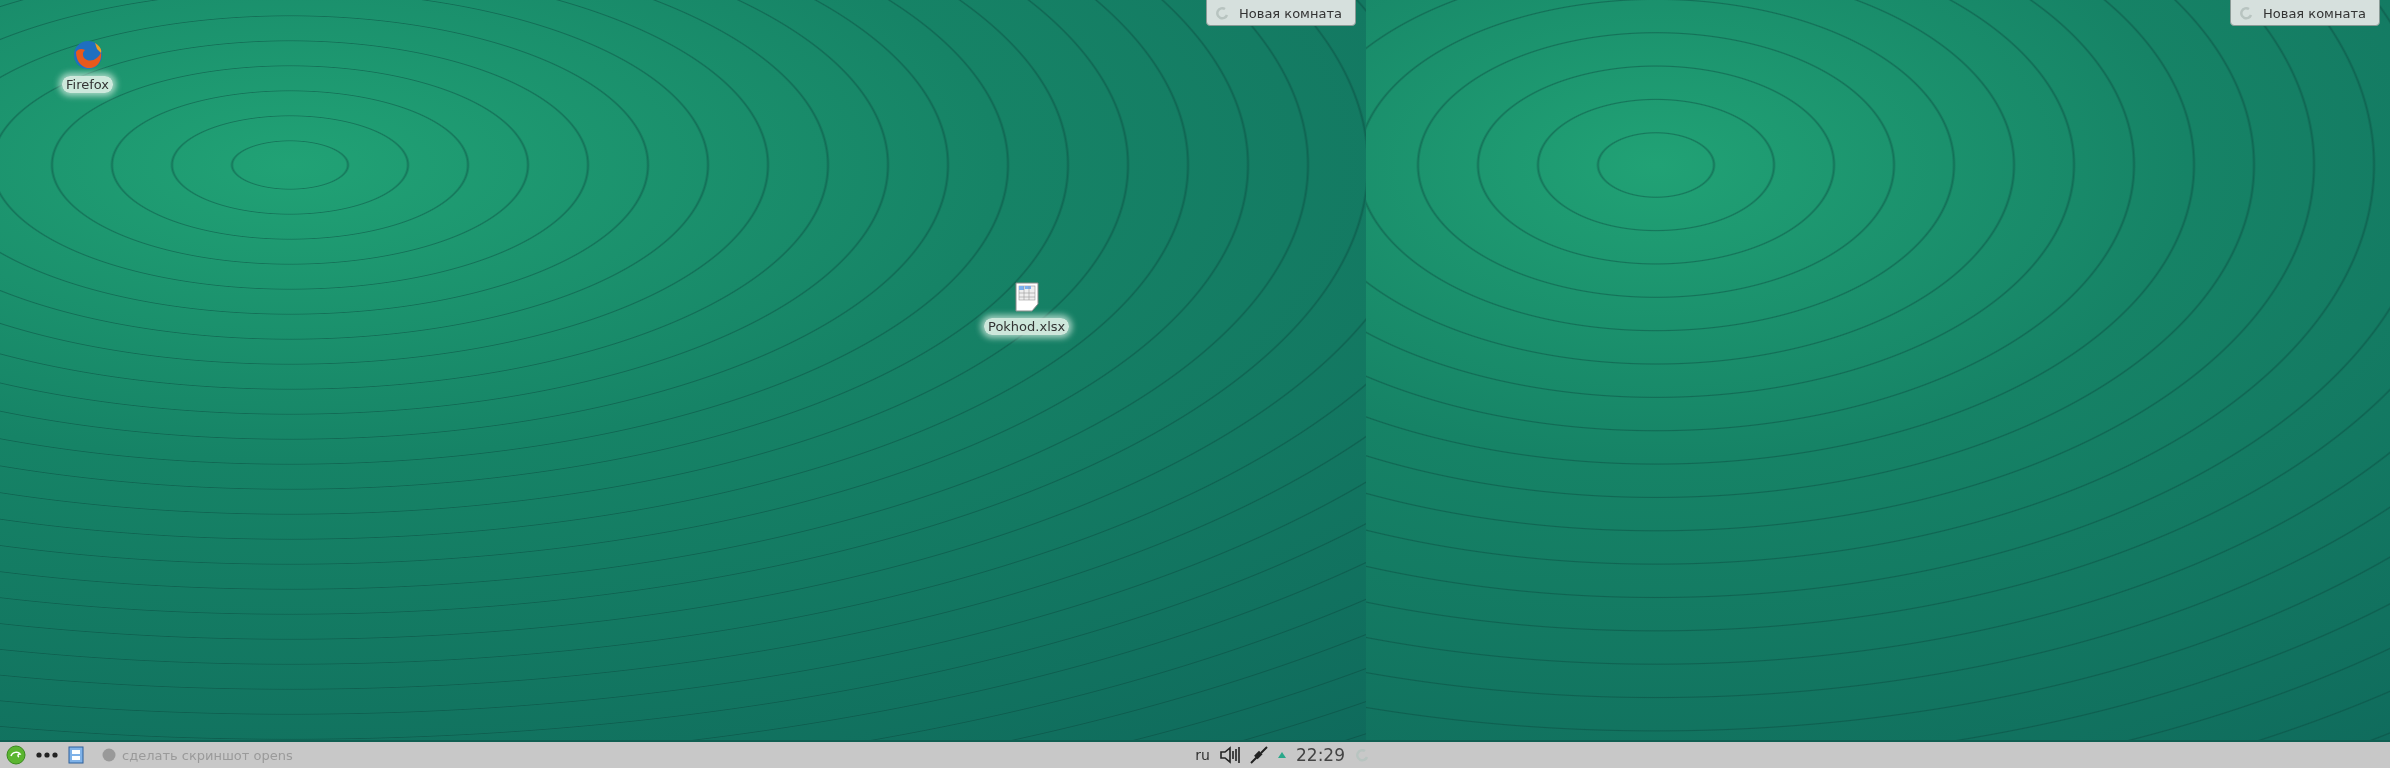  Describe the element at coordinates (109, 755) in the screenshot. I see `app-icon` at that location.